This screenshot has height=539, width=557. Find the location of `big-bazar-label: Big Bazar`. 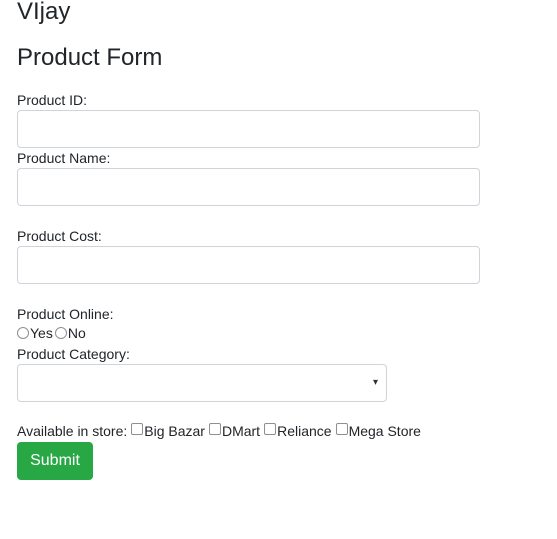

big-bazar-label: Big Bazar is located at coordinates (174, 431).